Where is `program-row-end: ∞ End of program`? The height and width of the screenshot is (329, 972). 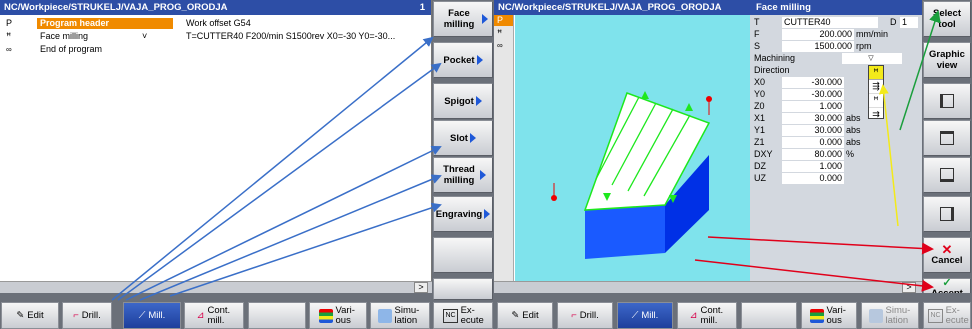
program-row-end: ∞ End of program is located at coordinates (216, 49).